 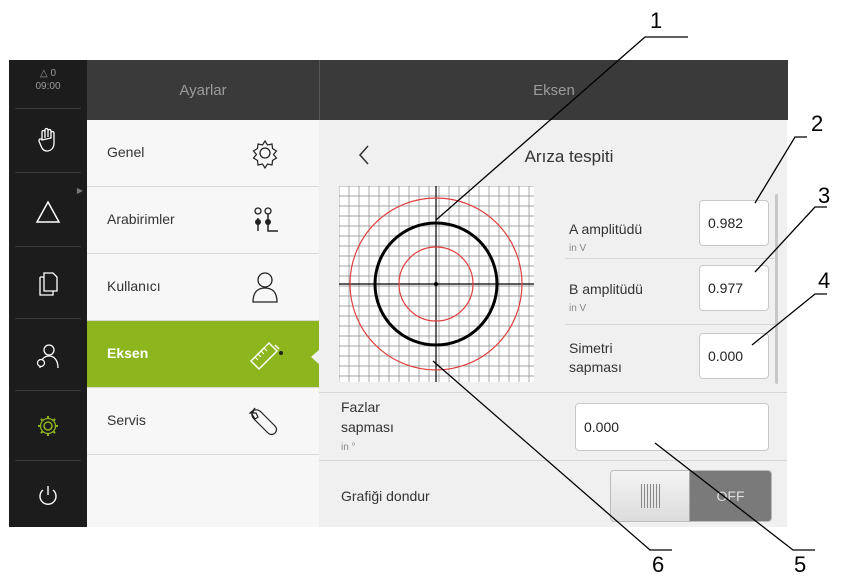 I want to click on callout-3: 3, so click(x=824, y=195).